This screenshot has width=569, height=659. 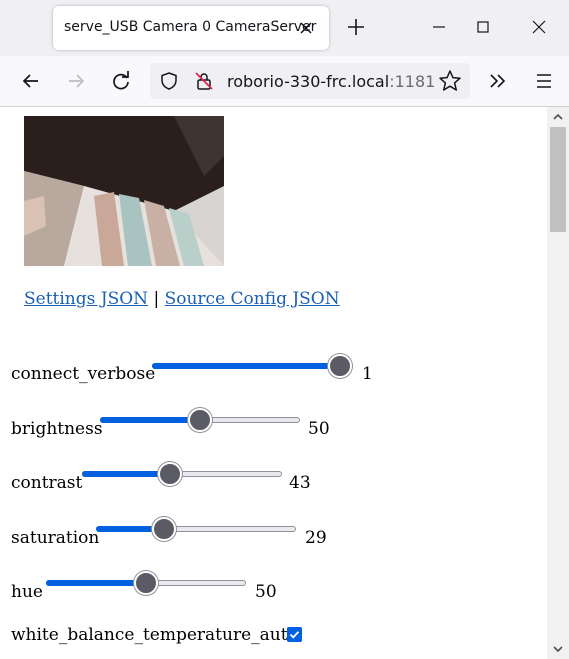 I want to click on navigation-bar: roborio-330-frc.local:1181, so click(x=284, y=81).